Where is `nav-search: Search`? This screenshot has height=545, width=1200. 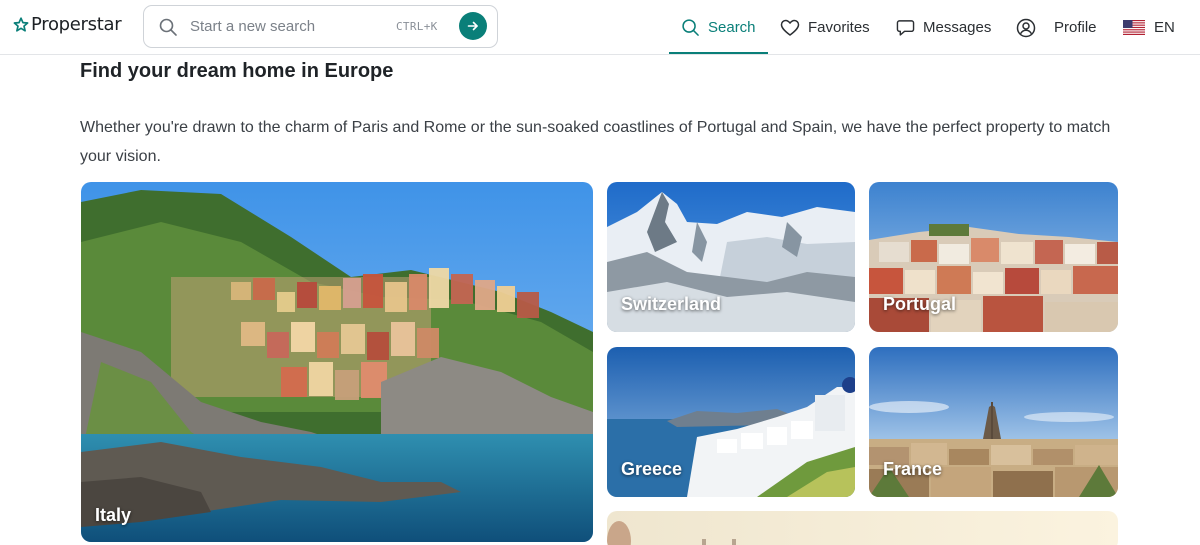 nav-search: Search is located at coordinates (718, 27).